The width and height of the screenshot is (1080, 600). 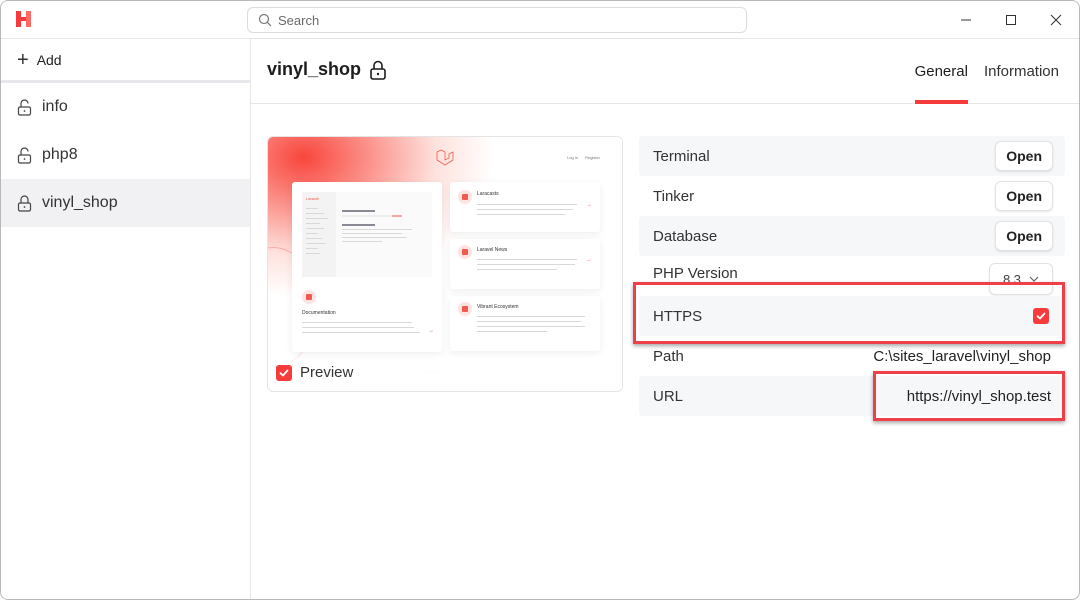 I want to click on setting-row-tinker: Tinker Open, so click(x=852, y=196).